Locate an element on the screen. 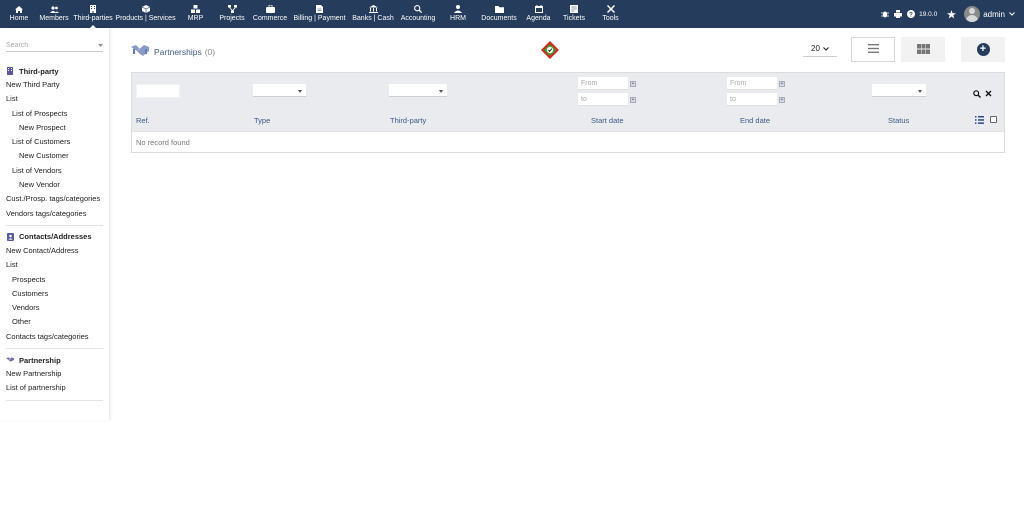  suitcase-icon is located at coordinates (270, 9).